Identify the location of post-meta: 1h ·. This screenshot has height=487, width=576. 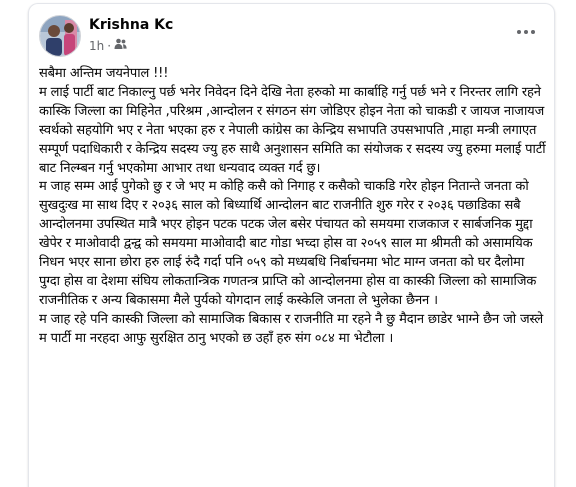
(108, 45).